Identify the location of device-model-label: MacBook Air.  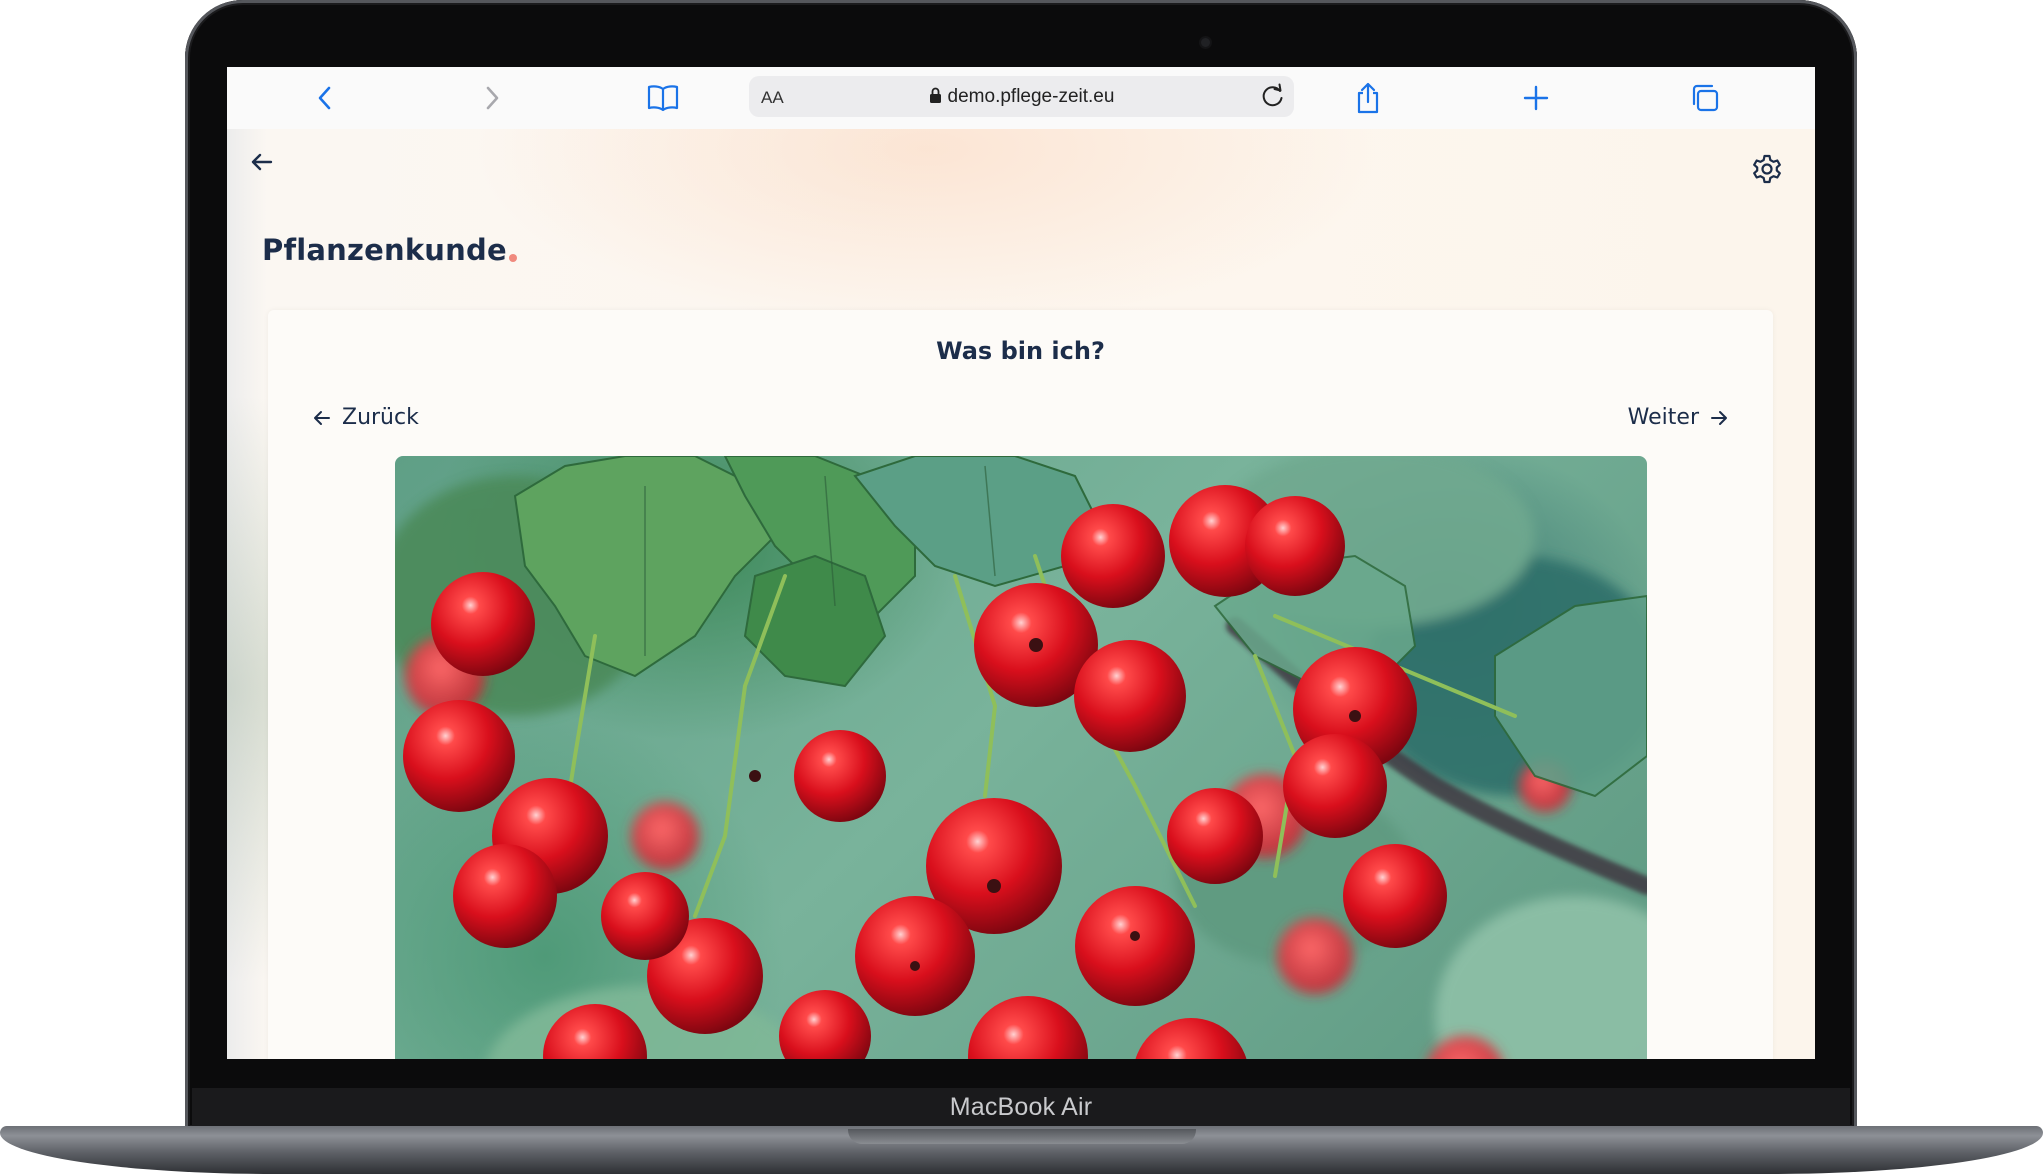
(1021, 1106).